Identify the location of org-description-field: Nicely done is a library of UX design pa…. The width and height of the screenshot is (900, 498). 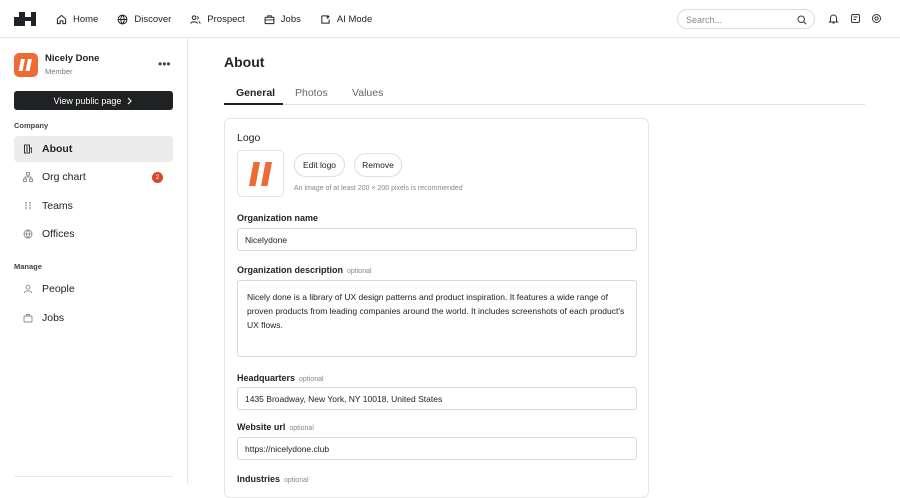
(437, 318).